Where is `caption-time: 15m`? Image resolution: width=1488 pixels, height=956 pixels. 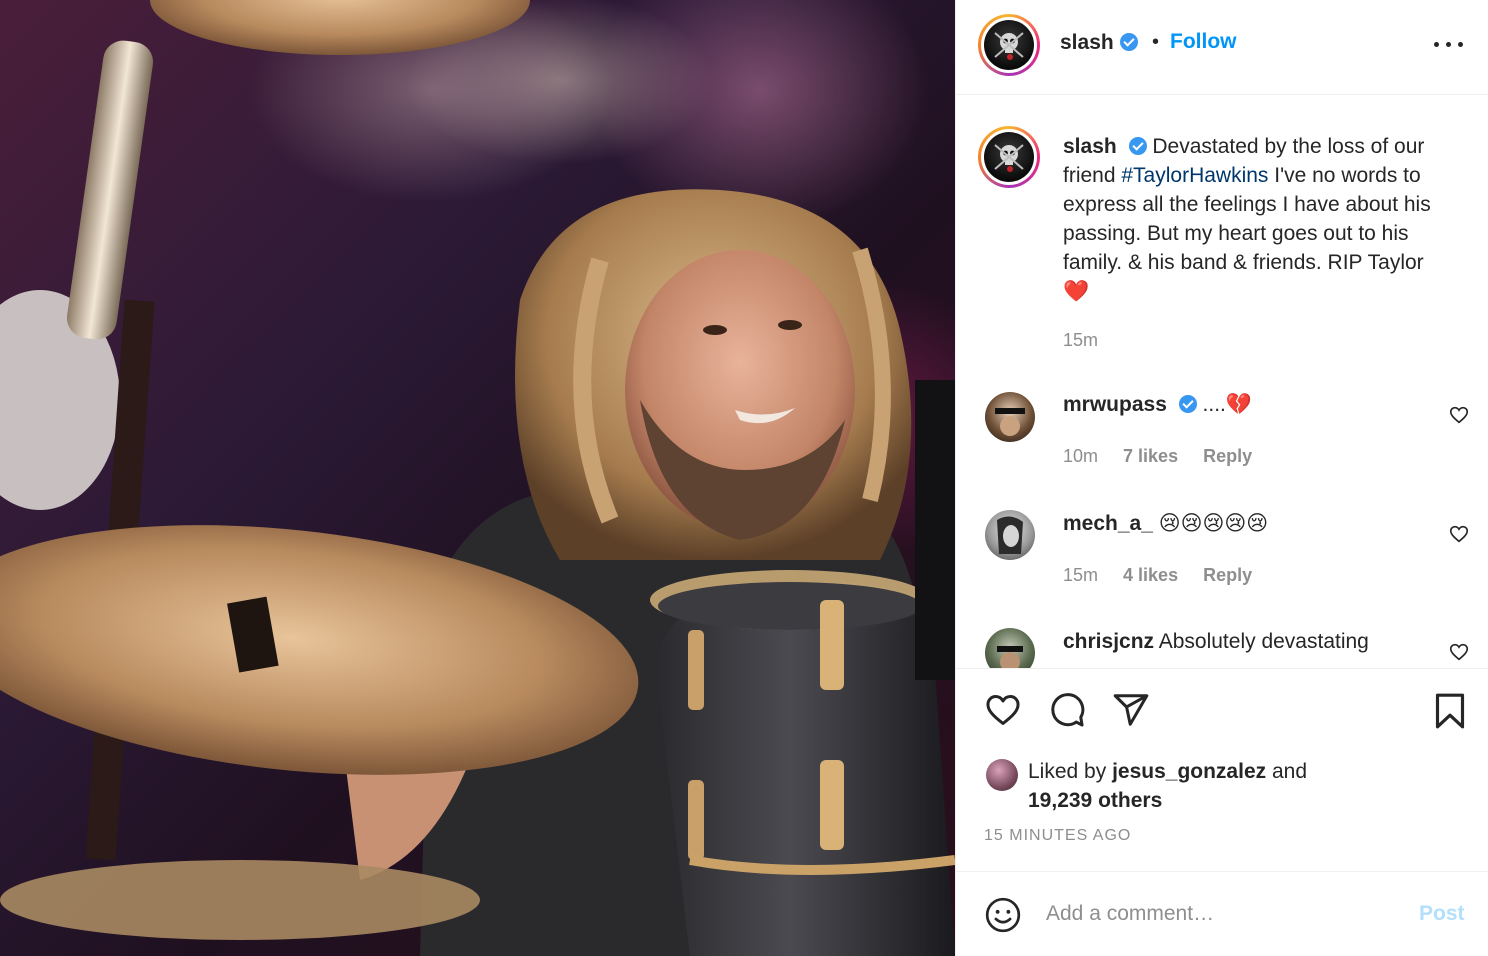
caption-time: 15m is located at coordinates (1080, 340).